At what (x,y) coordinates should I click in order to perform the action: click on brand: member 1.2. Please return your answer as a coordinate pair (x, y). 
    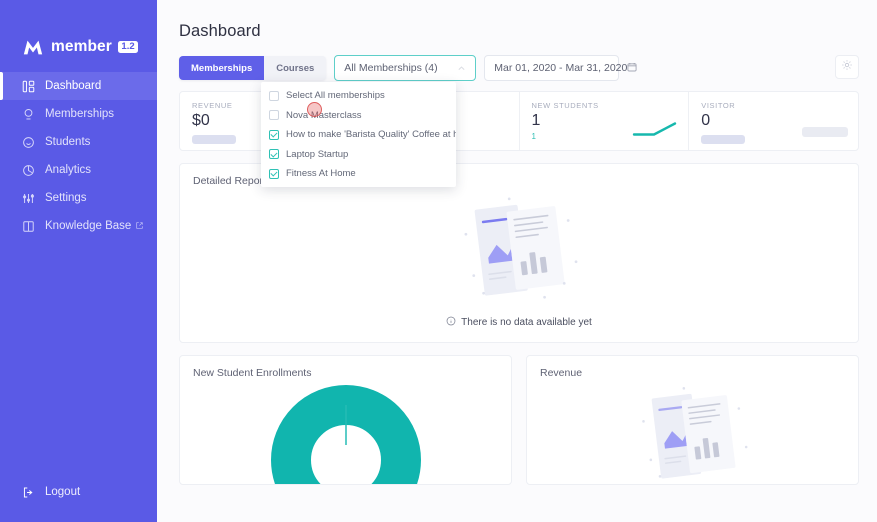
    Looking at the image, I should click on (78, 34).